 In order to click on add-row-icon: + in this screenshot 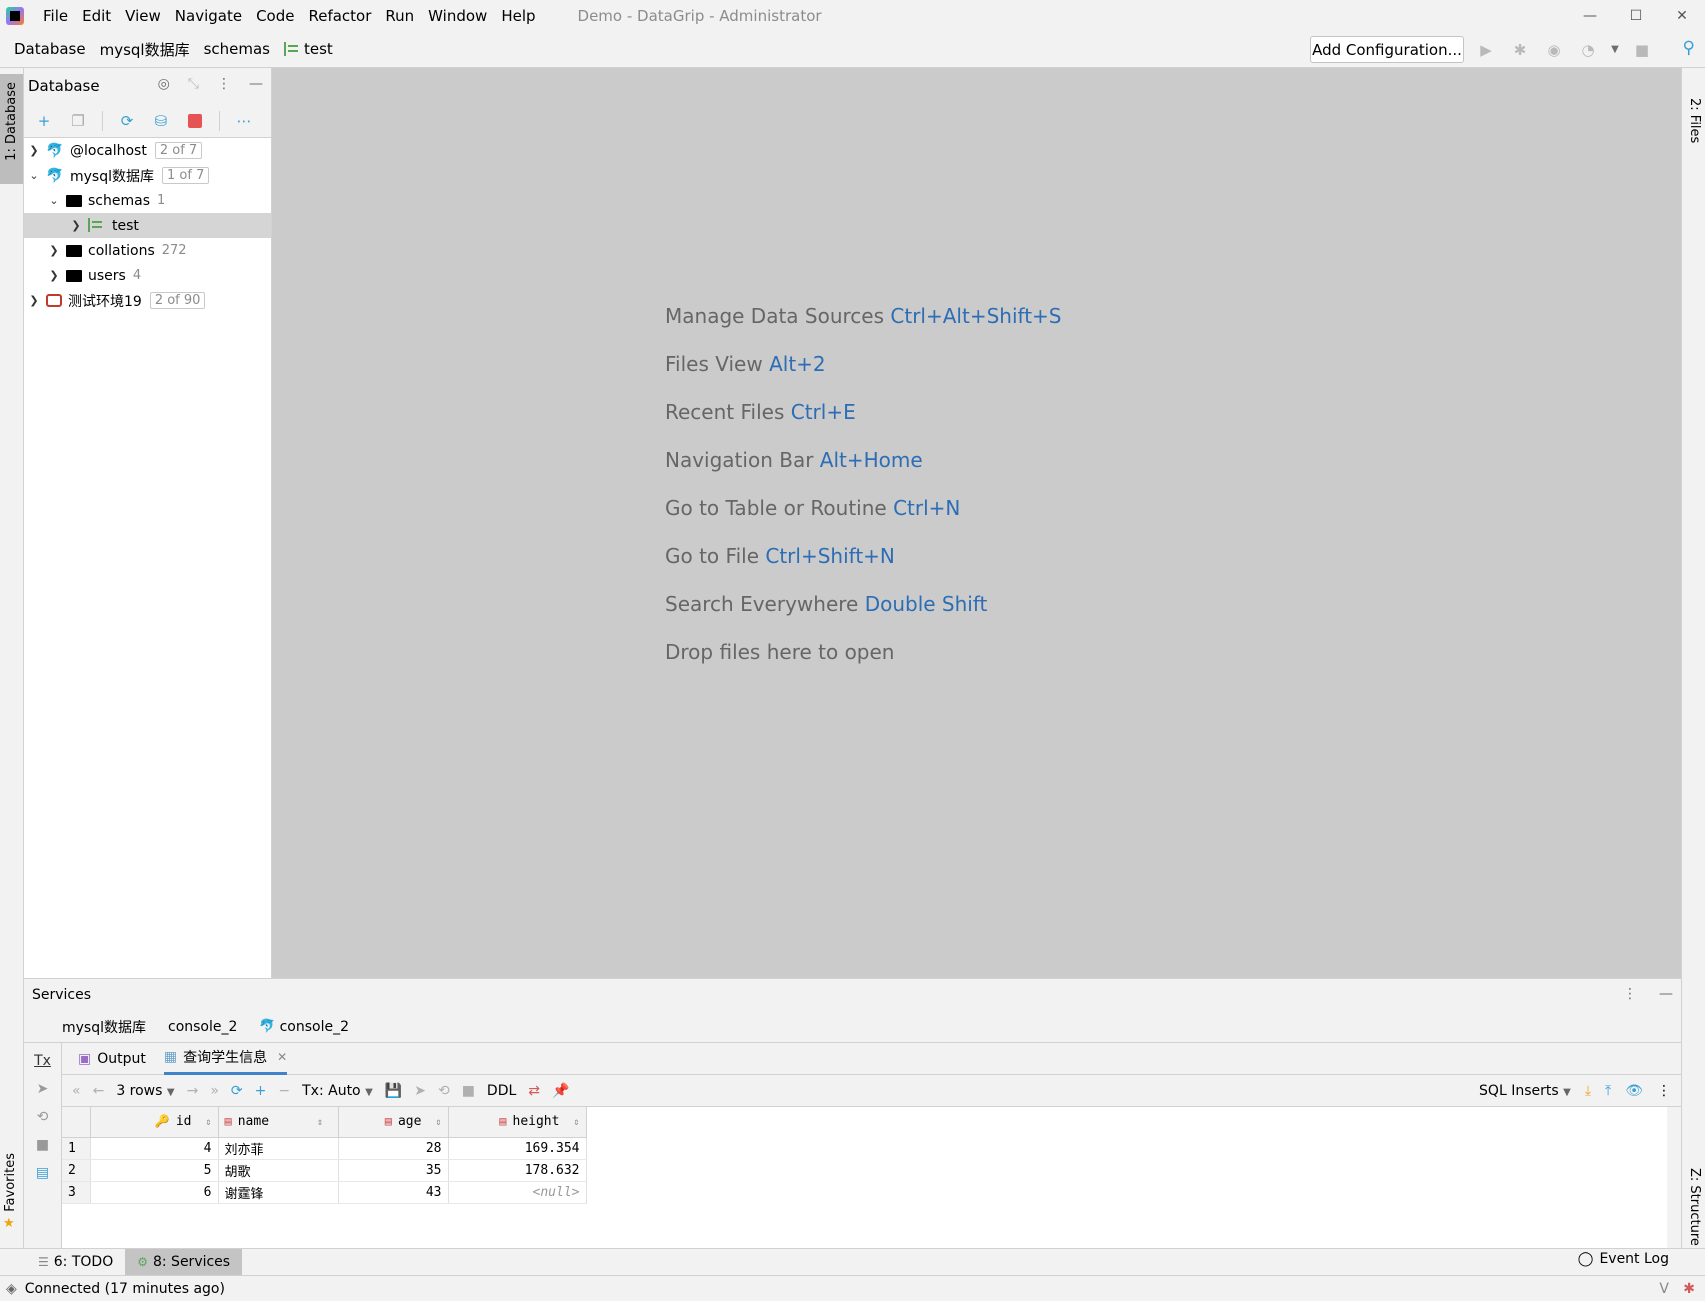, I will do `click(261, 1091)`.